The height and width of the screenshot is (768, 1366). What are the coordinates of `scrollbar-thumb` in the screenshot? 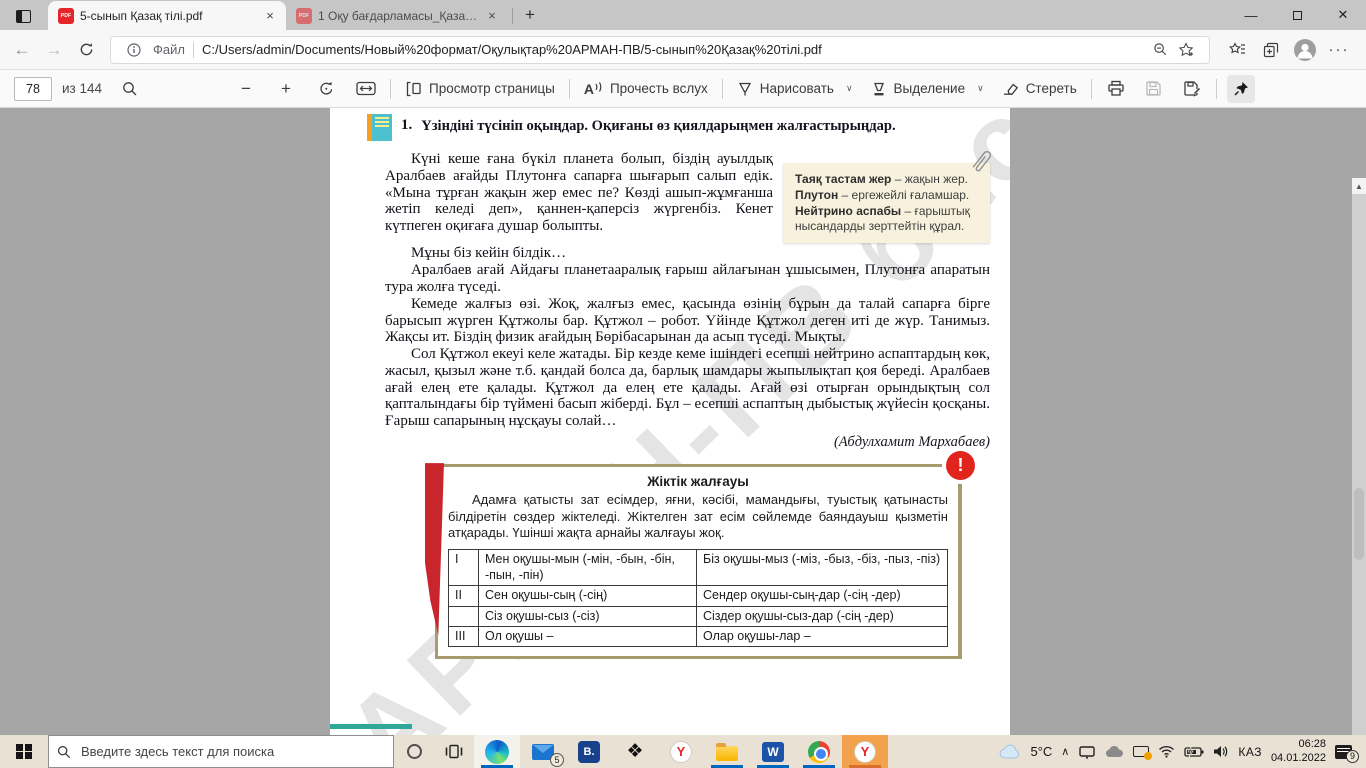 It's located at (1359, 524).